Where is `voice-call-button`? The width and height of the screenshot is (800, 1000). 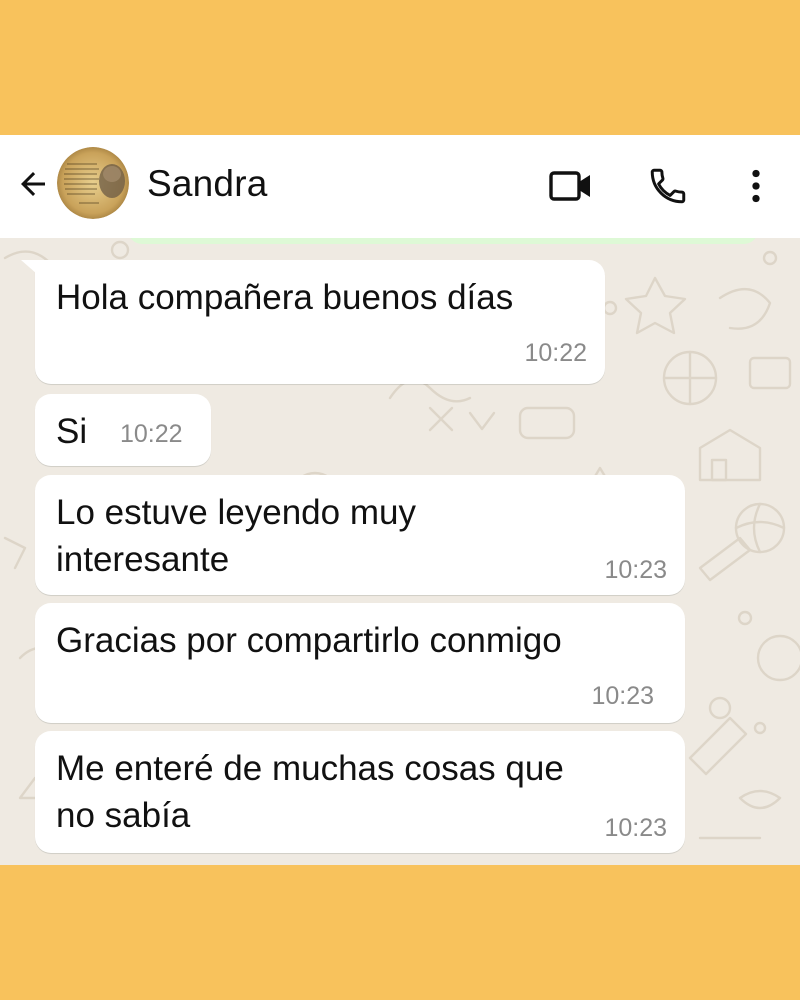
voice-call-button is located at coordinates (668, 186).